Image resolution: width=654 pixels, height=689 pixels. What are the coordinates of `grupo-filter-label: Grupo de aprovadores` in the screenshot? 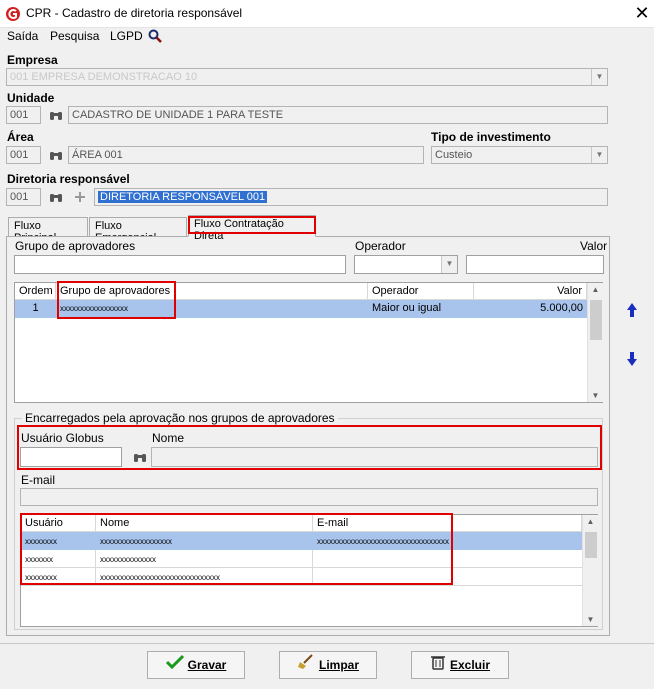 It's located at (75, 246).